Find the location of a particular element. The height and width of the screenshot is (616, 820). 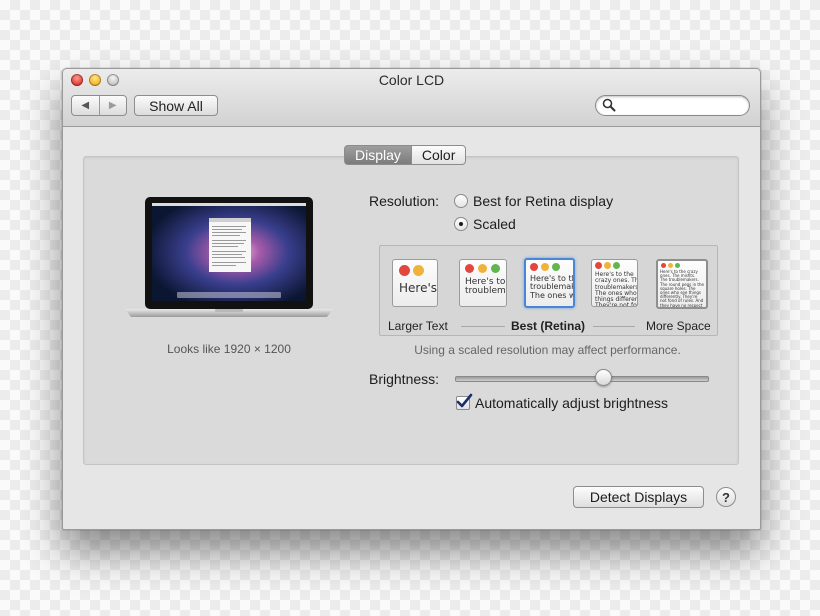

help-button: ? is located at coordinates (726, 497).